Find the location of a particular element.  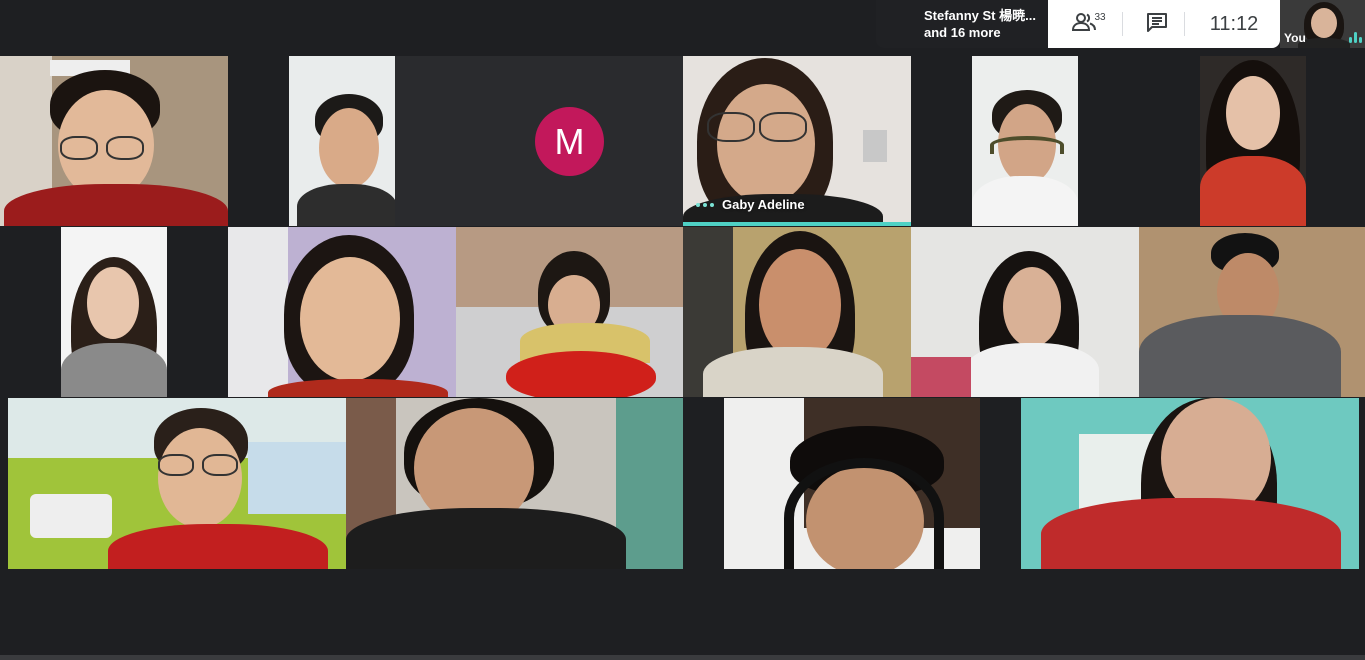

chat-button is located at coordinates (1157, 24).